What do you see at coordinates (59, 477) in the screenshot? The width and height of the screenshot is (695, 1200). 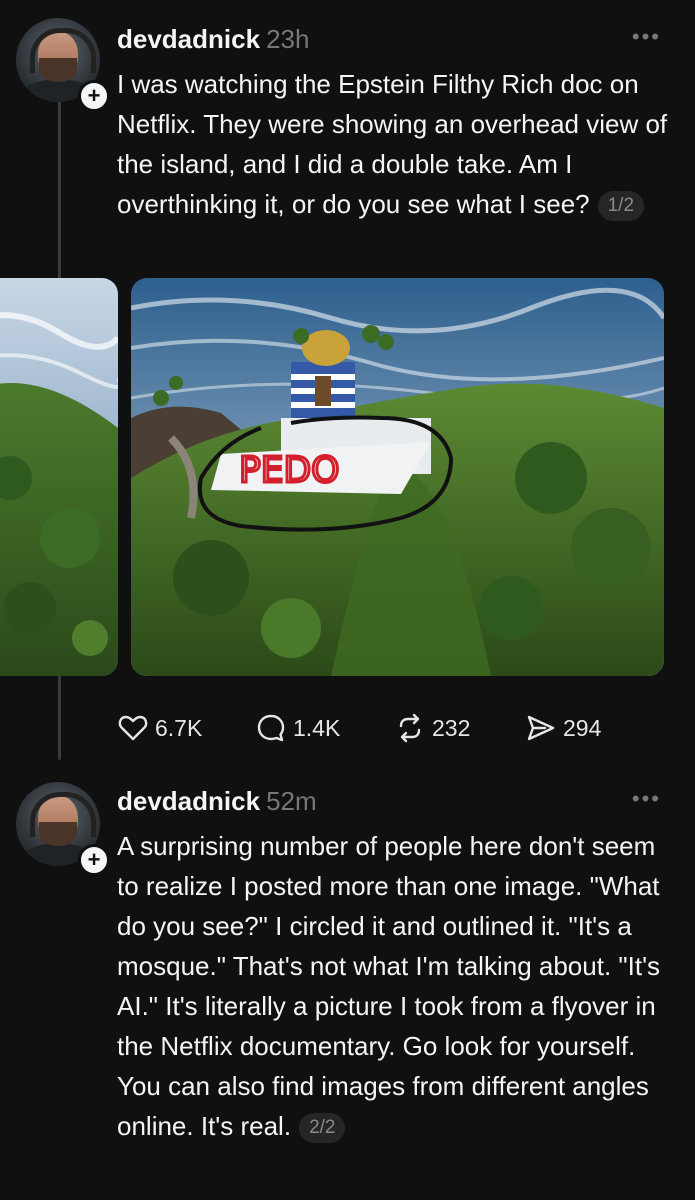 I see `carousel-image-previous` at bounding box center [59, 477].